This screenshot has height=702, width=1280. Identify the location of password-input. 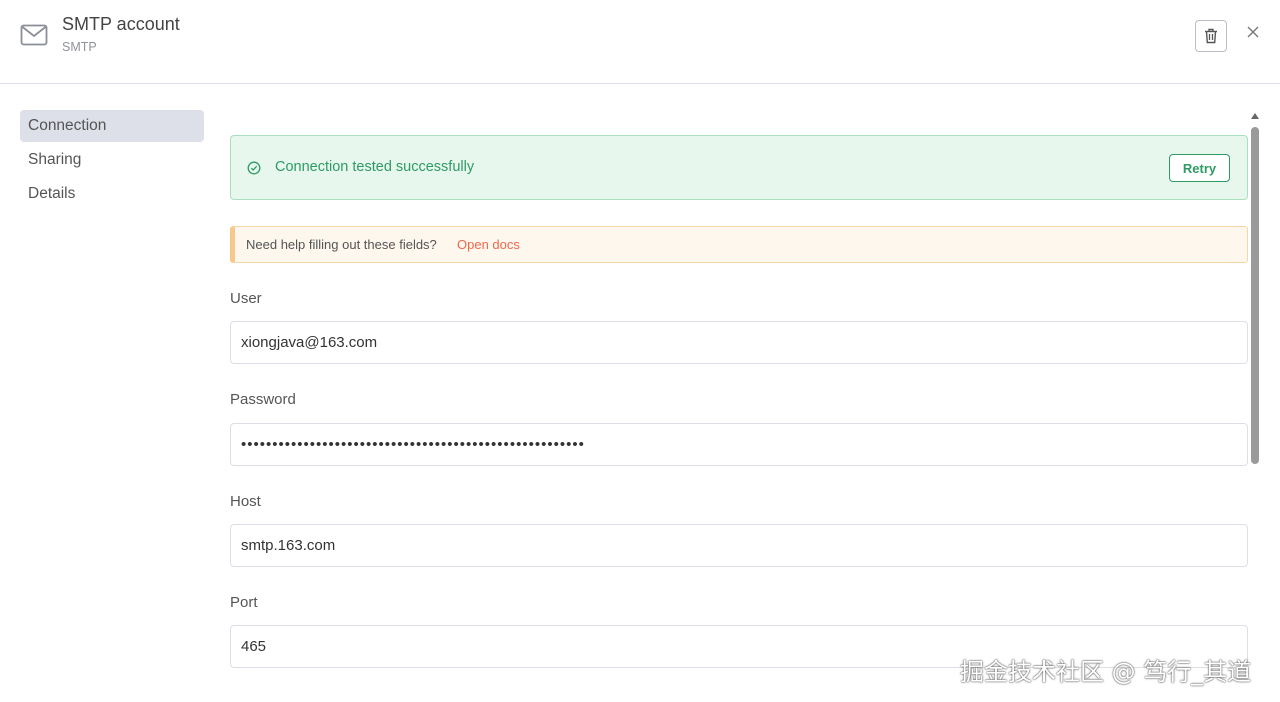
(739, 444).